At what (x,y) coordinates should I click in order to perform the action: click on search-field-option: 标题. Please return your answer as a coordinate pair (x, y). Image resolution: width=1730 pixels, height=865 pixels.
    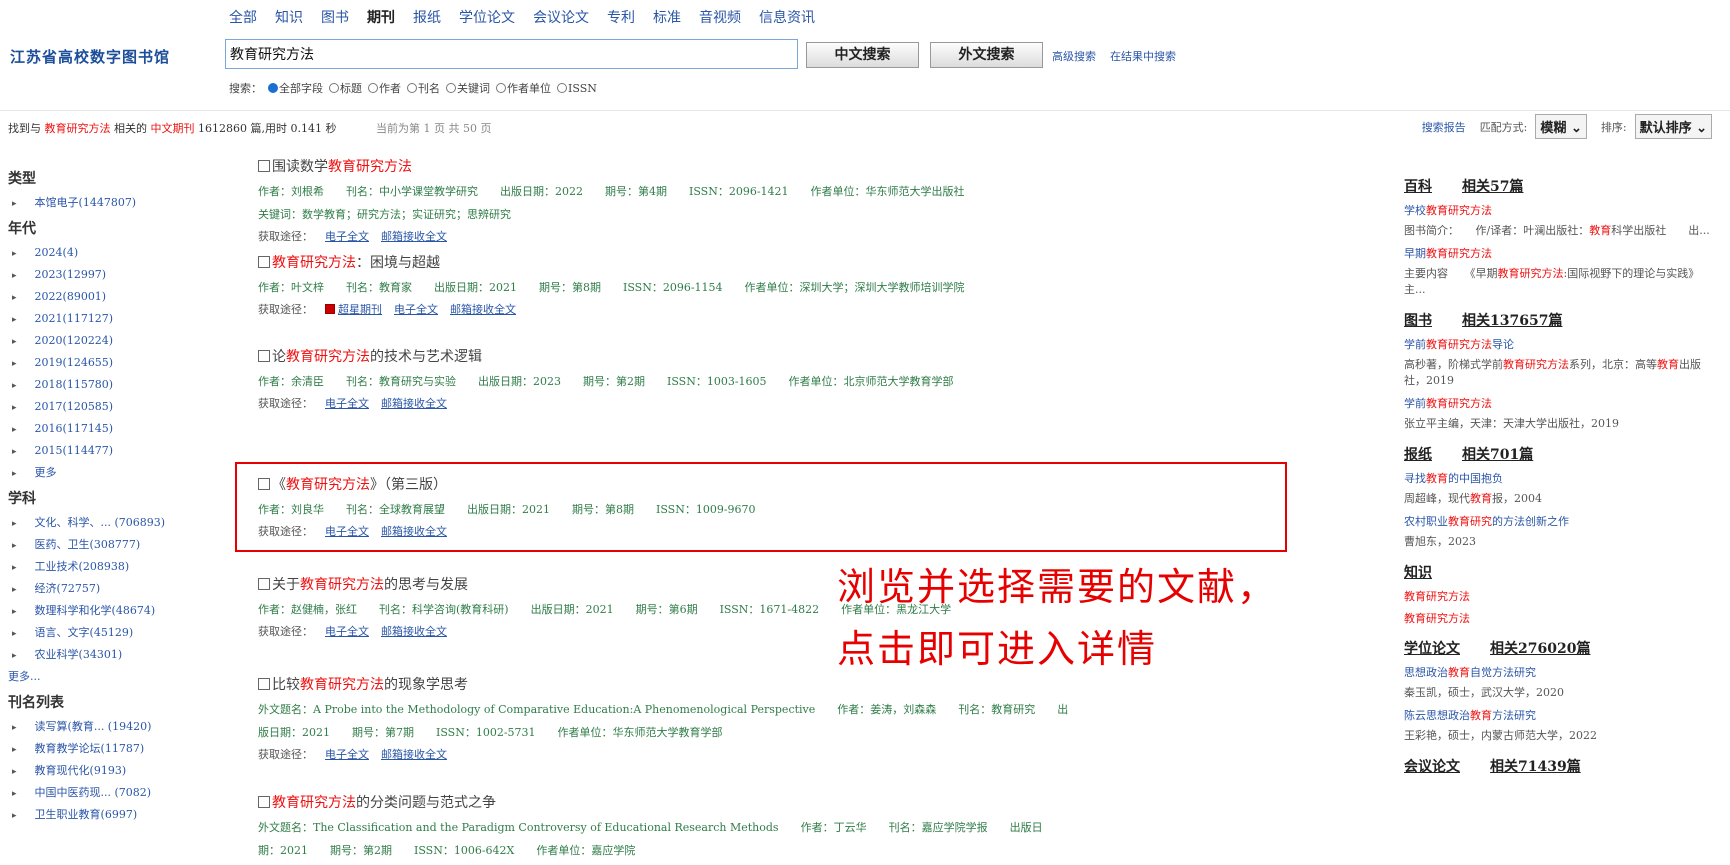
    Looking at the image, I should click on (345, 88).